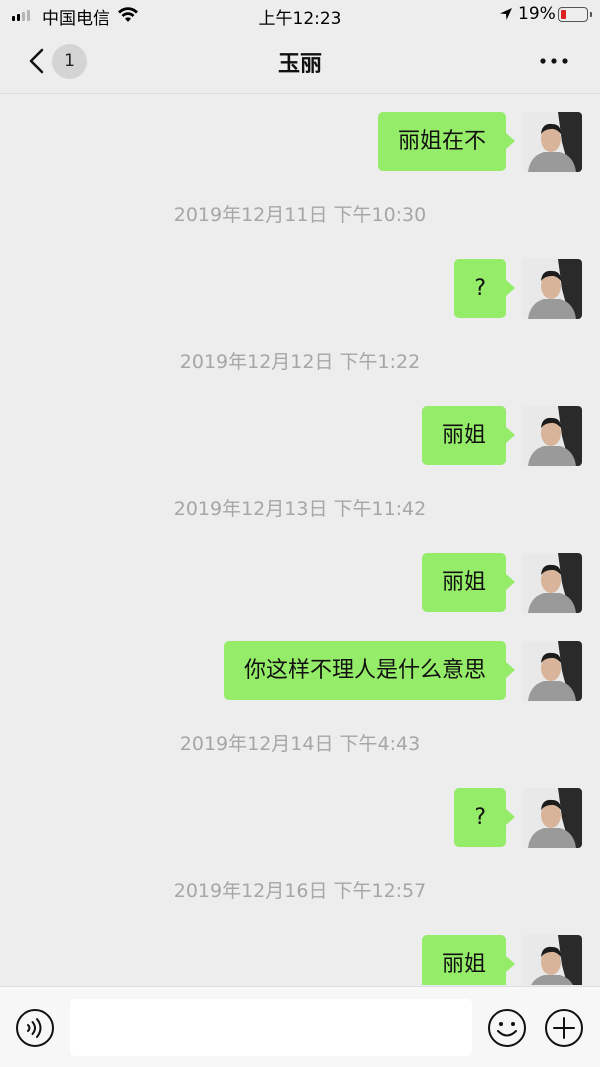 The width and height of the screenshot is (600, 1067). I want to click on input-bar, so click(300, 1026).